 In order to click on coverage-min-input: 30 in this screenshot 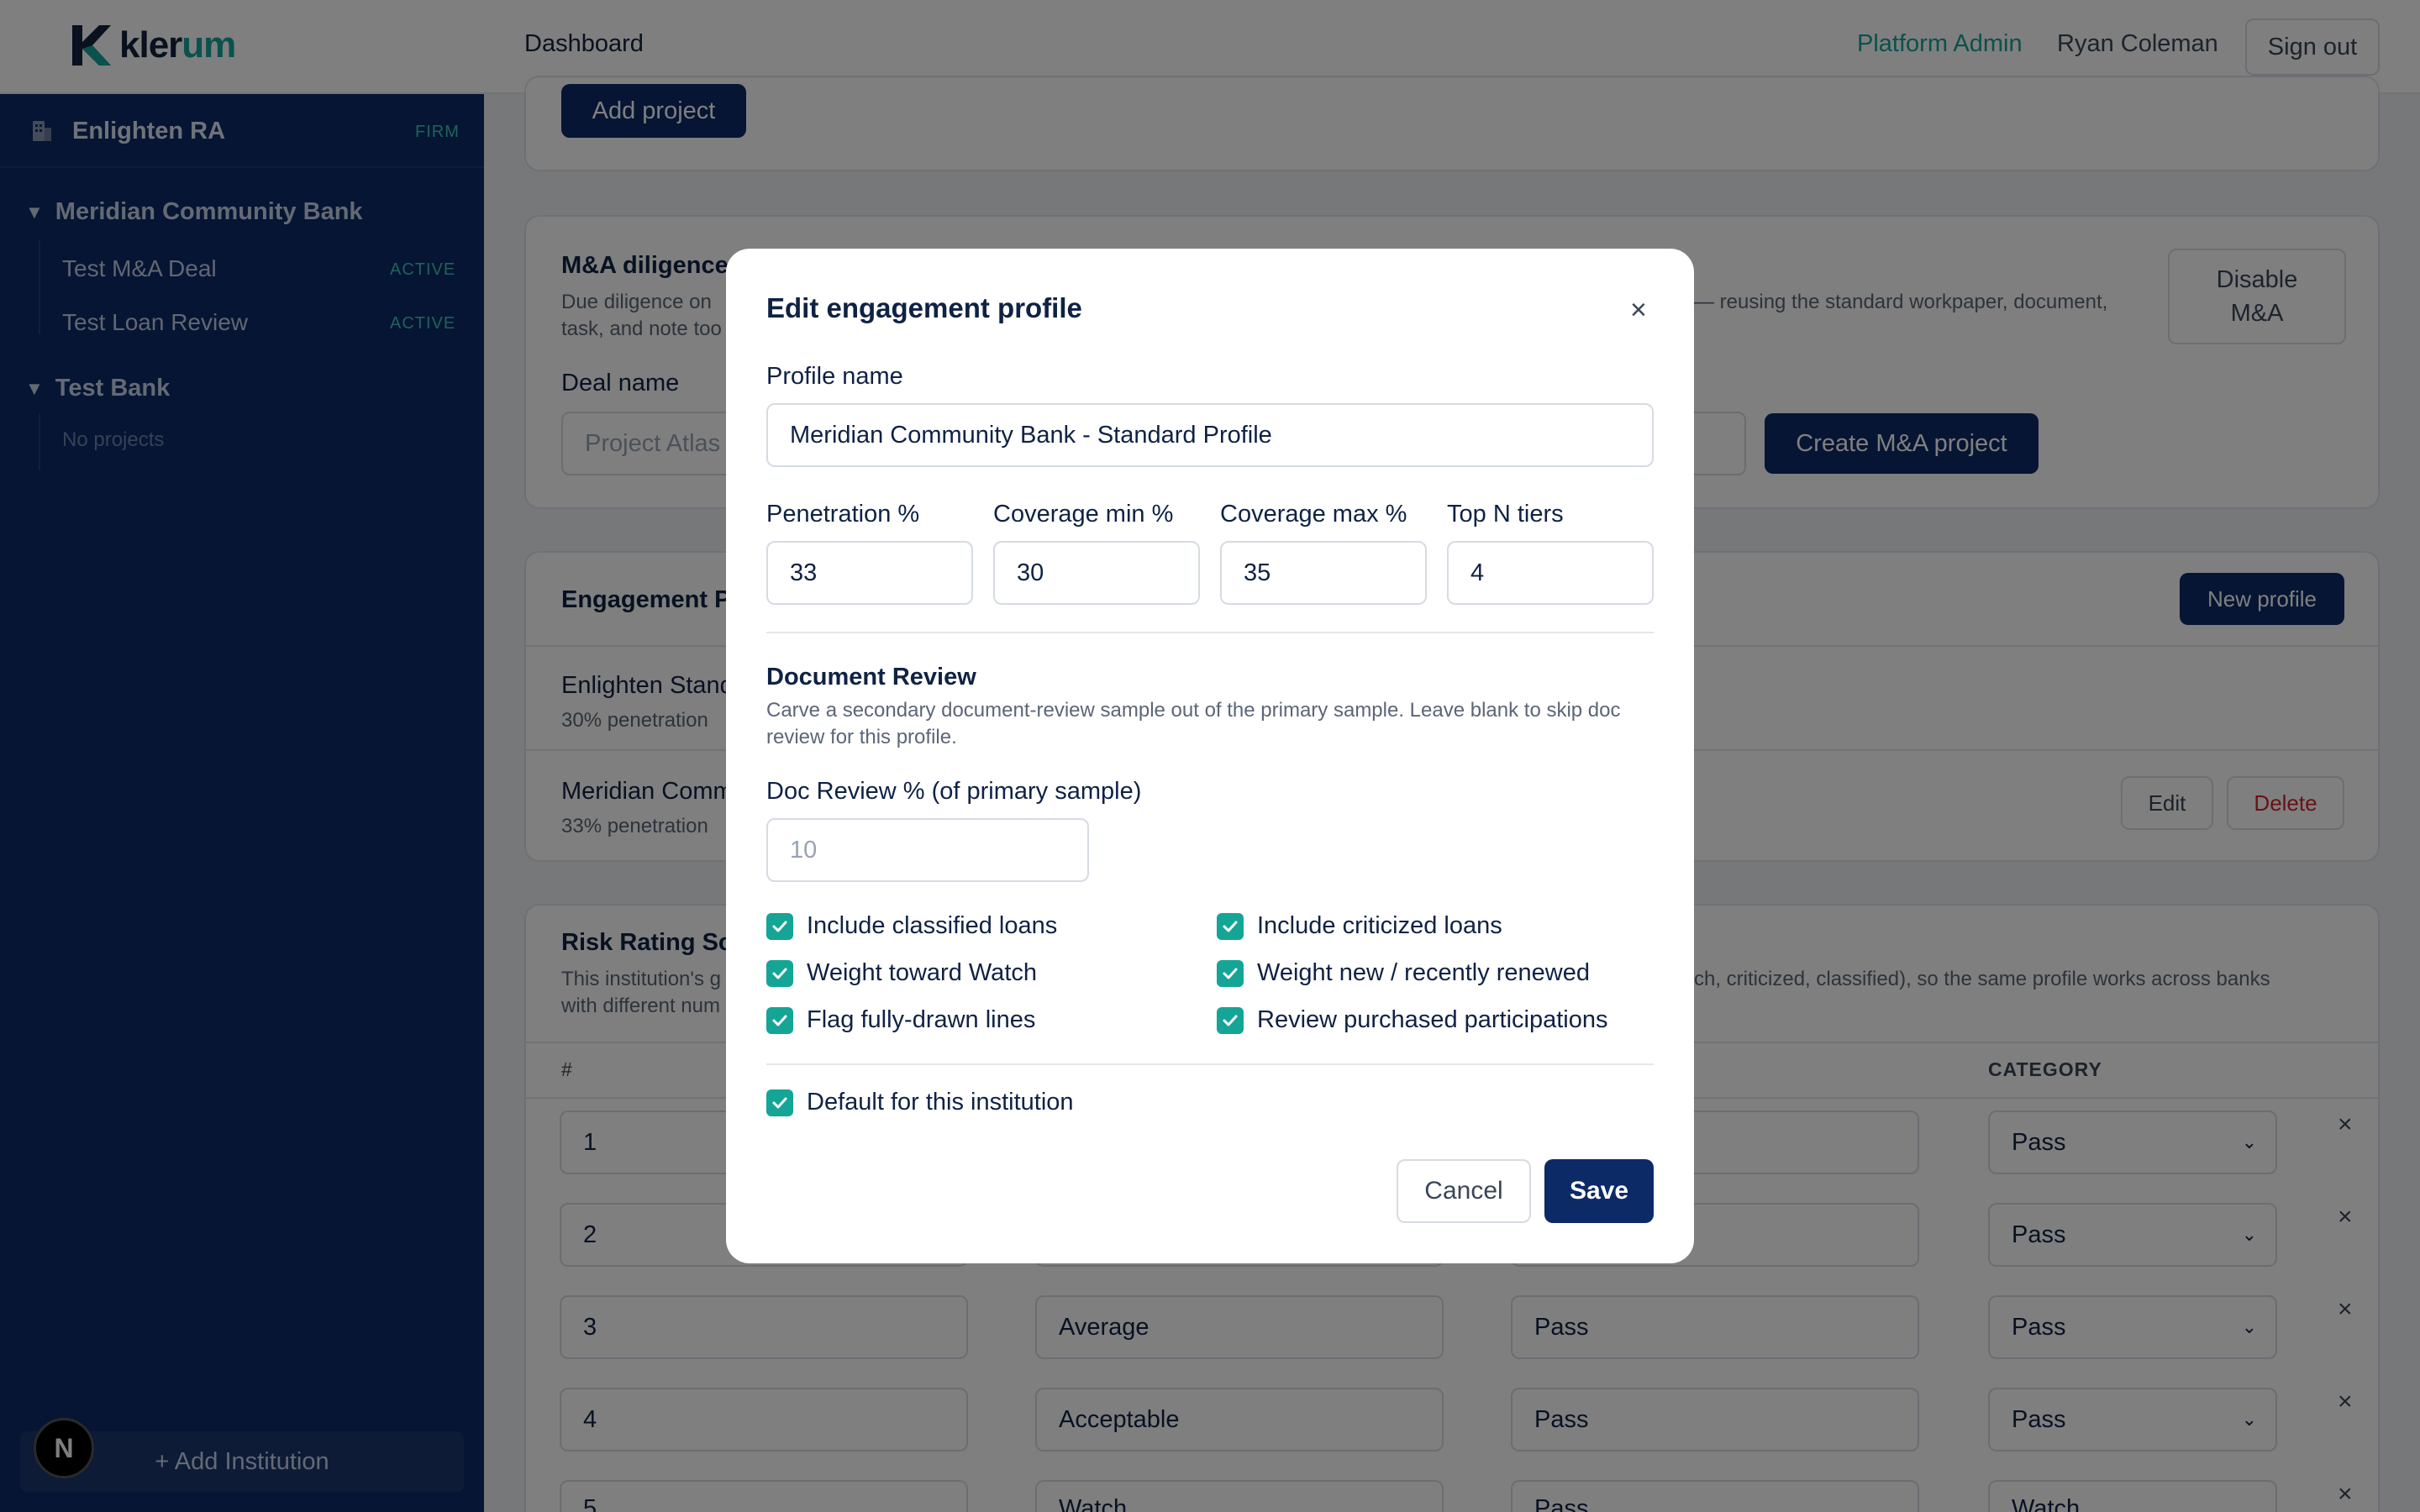, I will do `click(1096, 573)`.